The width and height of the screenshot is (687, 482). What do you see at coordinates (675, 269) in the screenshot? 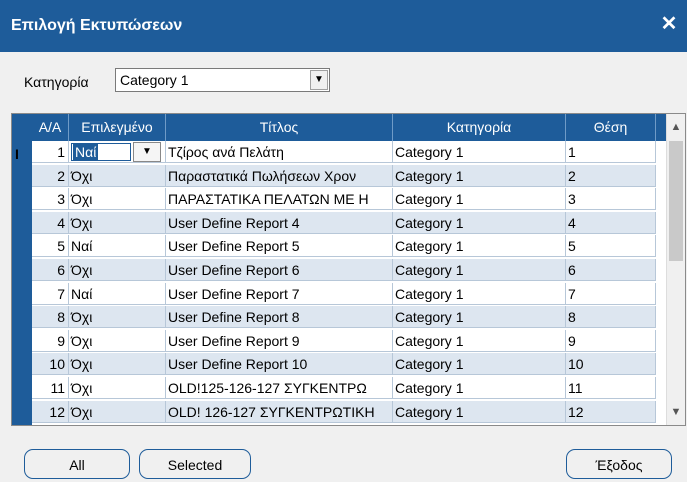
I see `vertical-scrollbar: ▲ ▼` at bounding box center [675, 269].